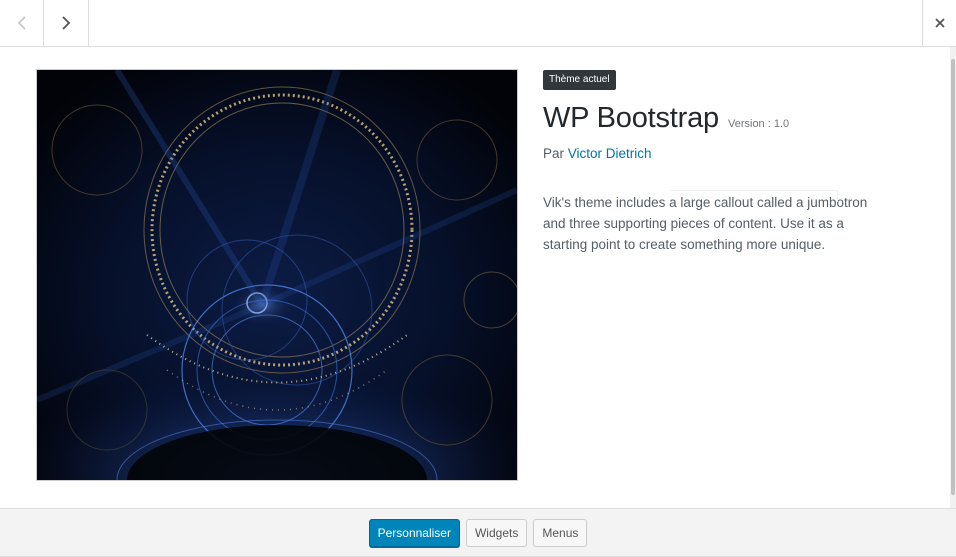  I want to click on current-theme-badge: Thème actuel, so click(579, 80).